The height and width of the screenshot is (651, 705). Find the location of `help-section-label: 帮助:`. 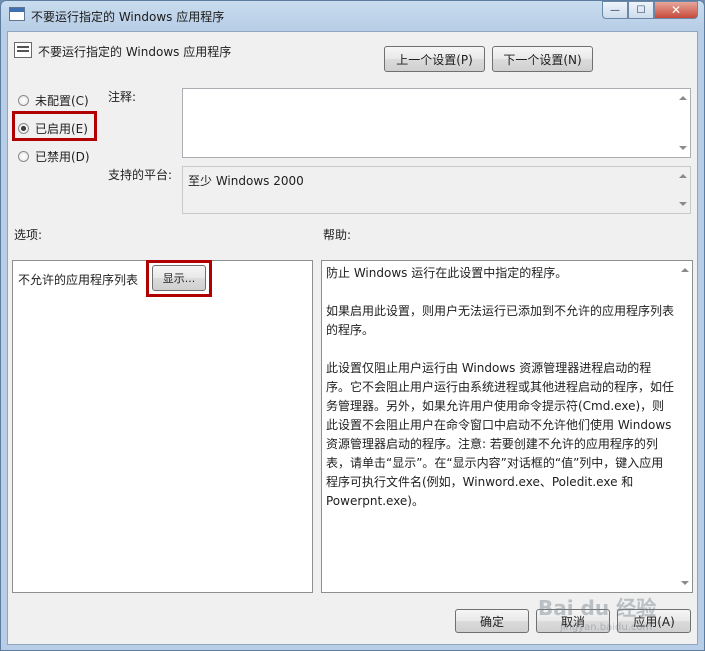

help-section-label: 帮助: is located at coordinates (337, 235).